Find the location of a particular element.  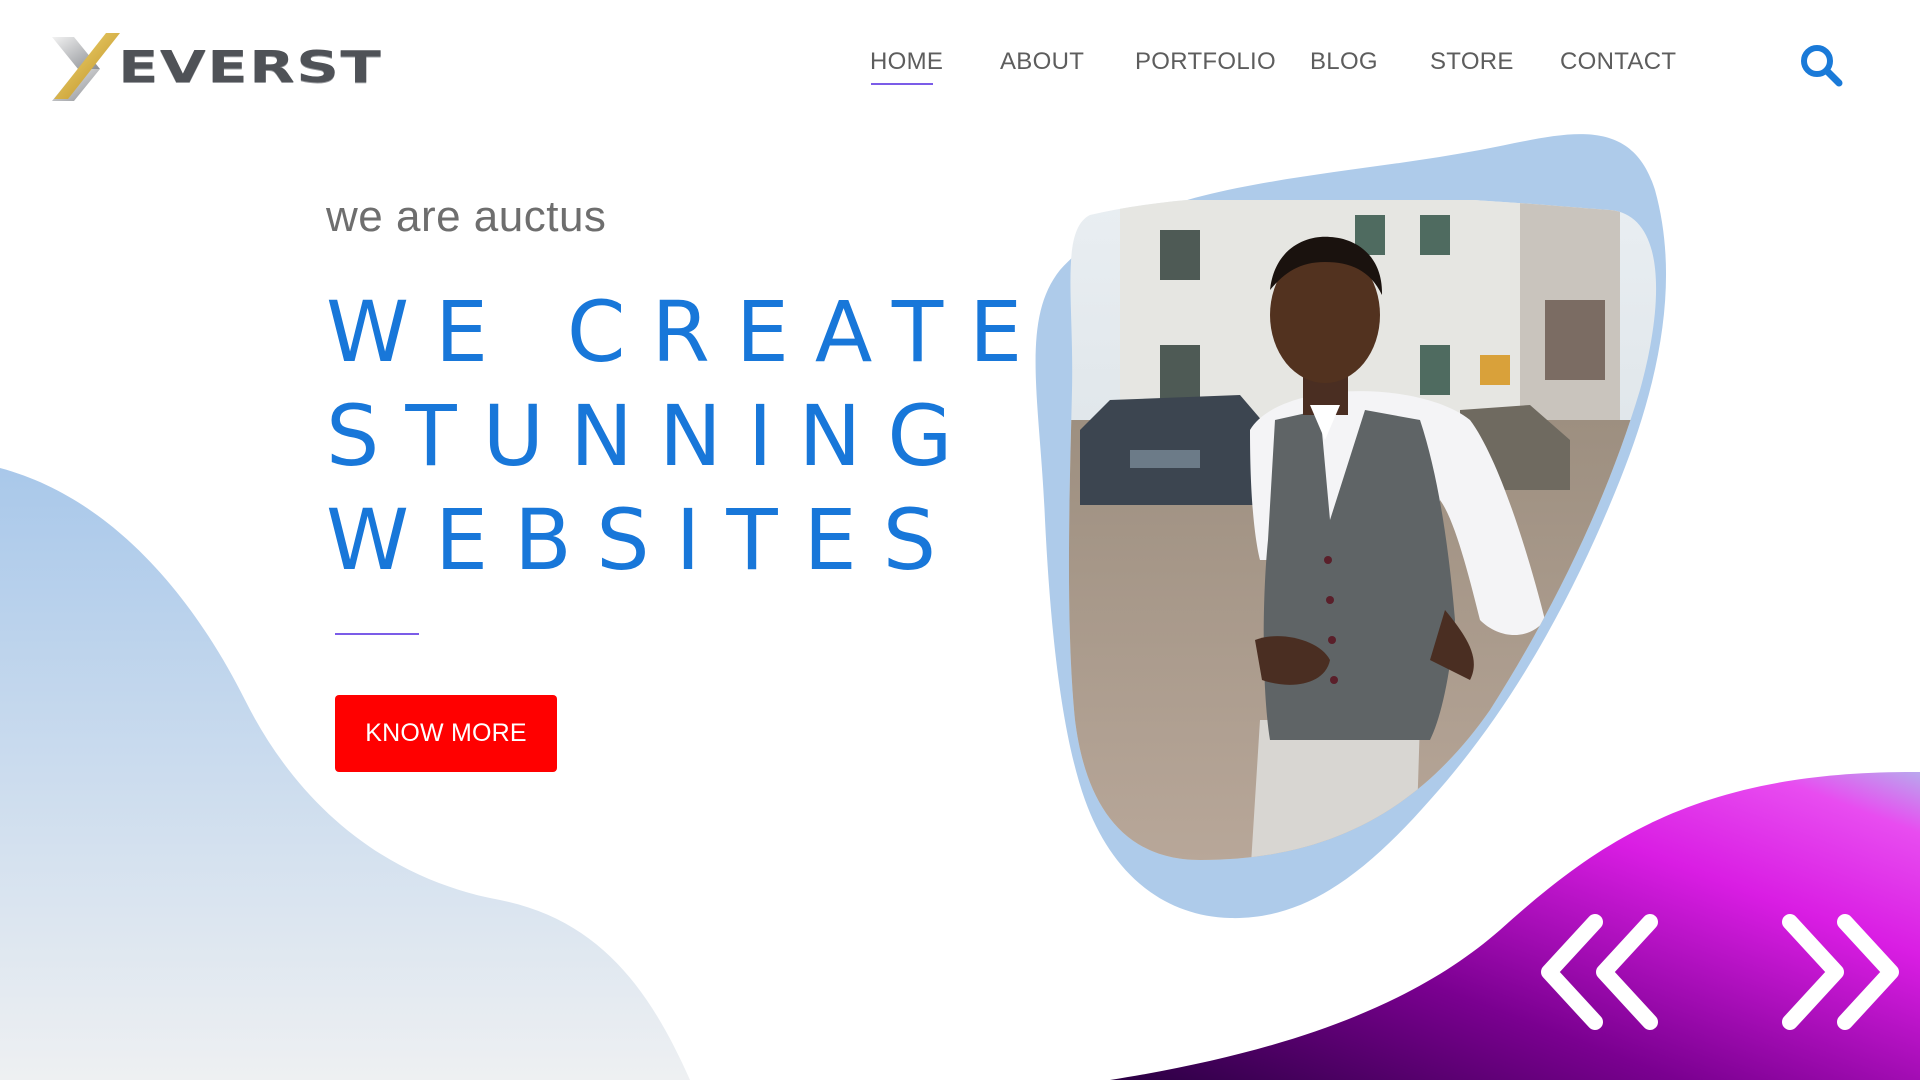

headline-line-3: WEBSITES is located at coordinates (644, 540).